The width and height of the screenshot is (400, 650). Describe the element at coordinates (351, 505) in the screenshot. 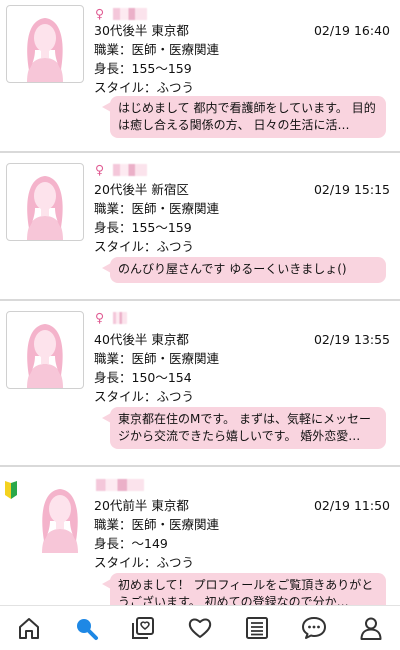

I see `post-date: 02/19 11:50` at that location.